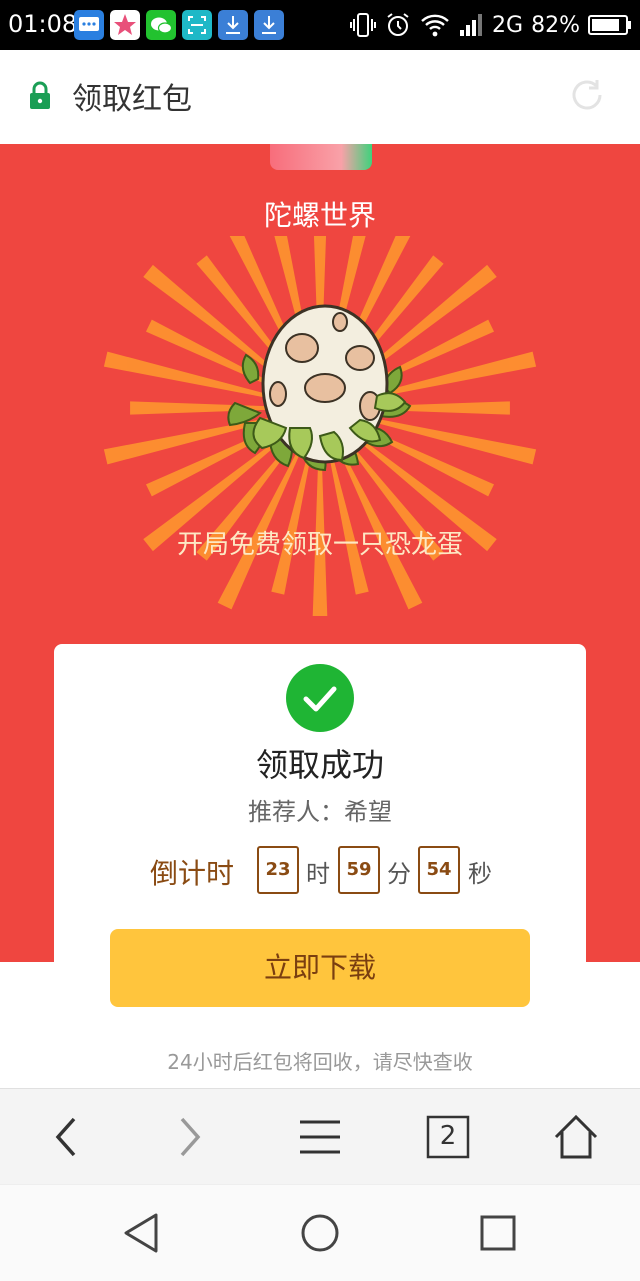  Describe the element at coordinates (142, 1233) in the screenshot. I see `nav-back-icon` at that location.